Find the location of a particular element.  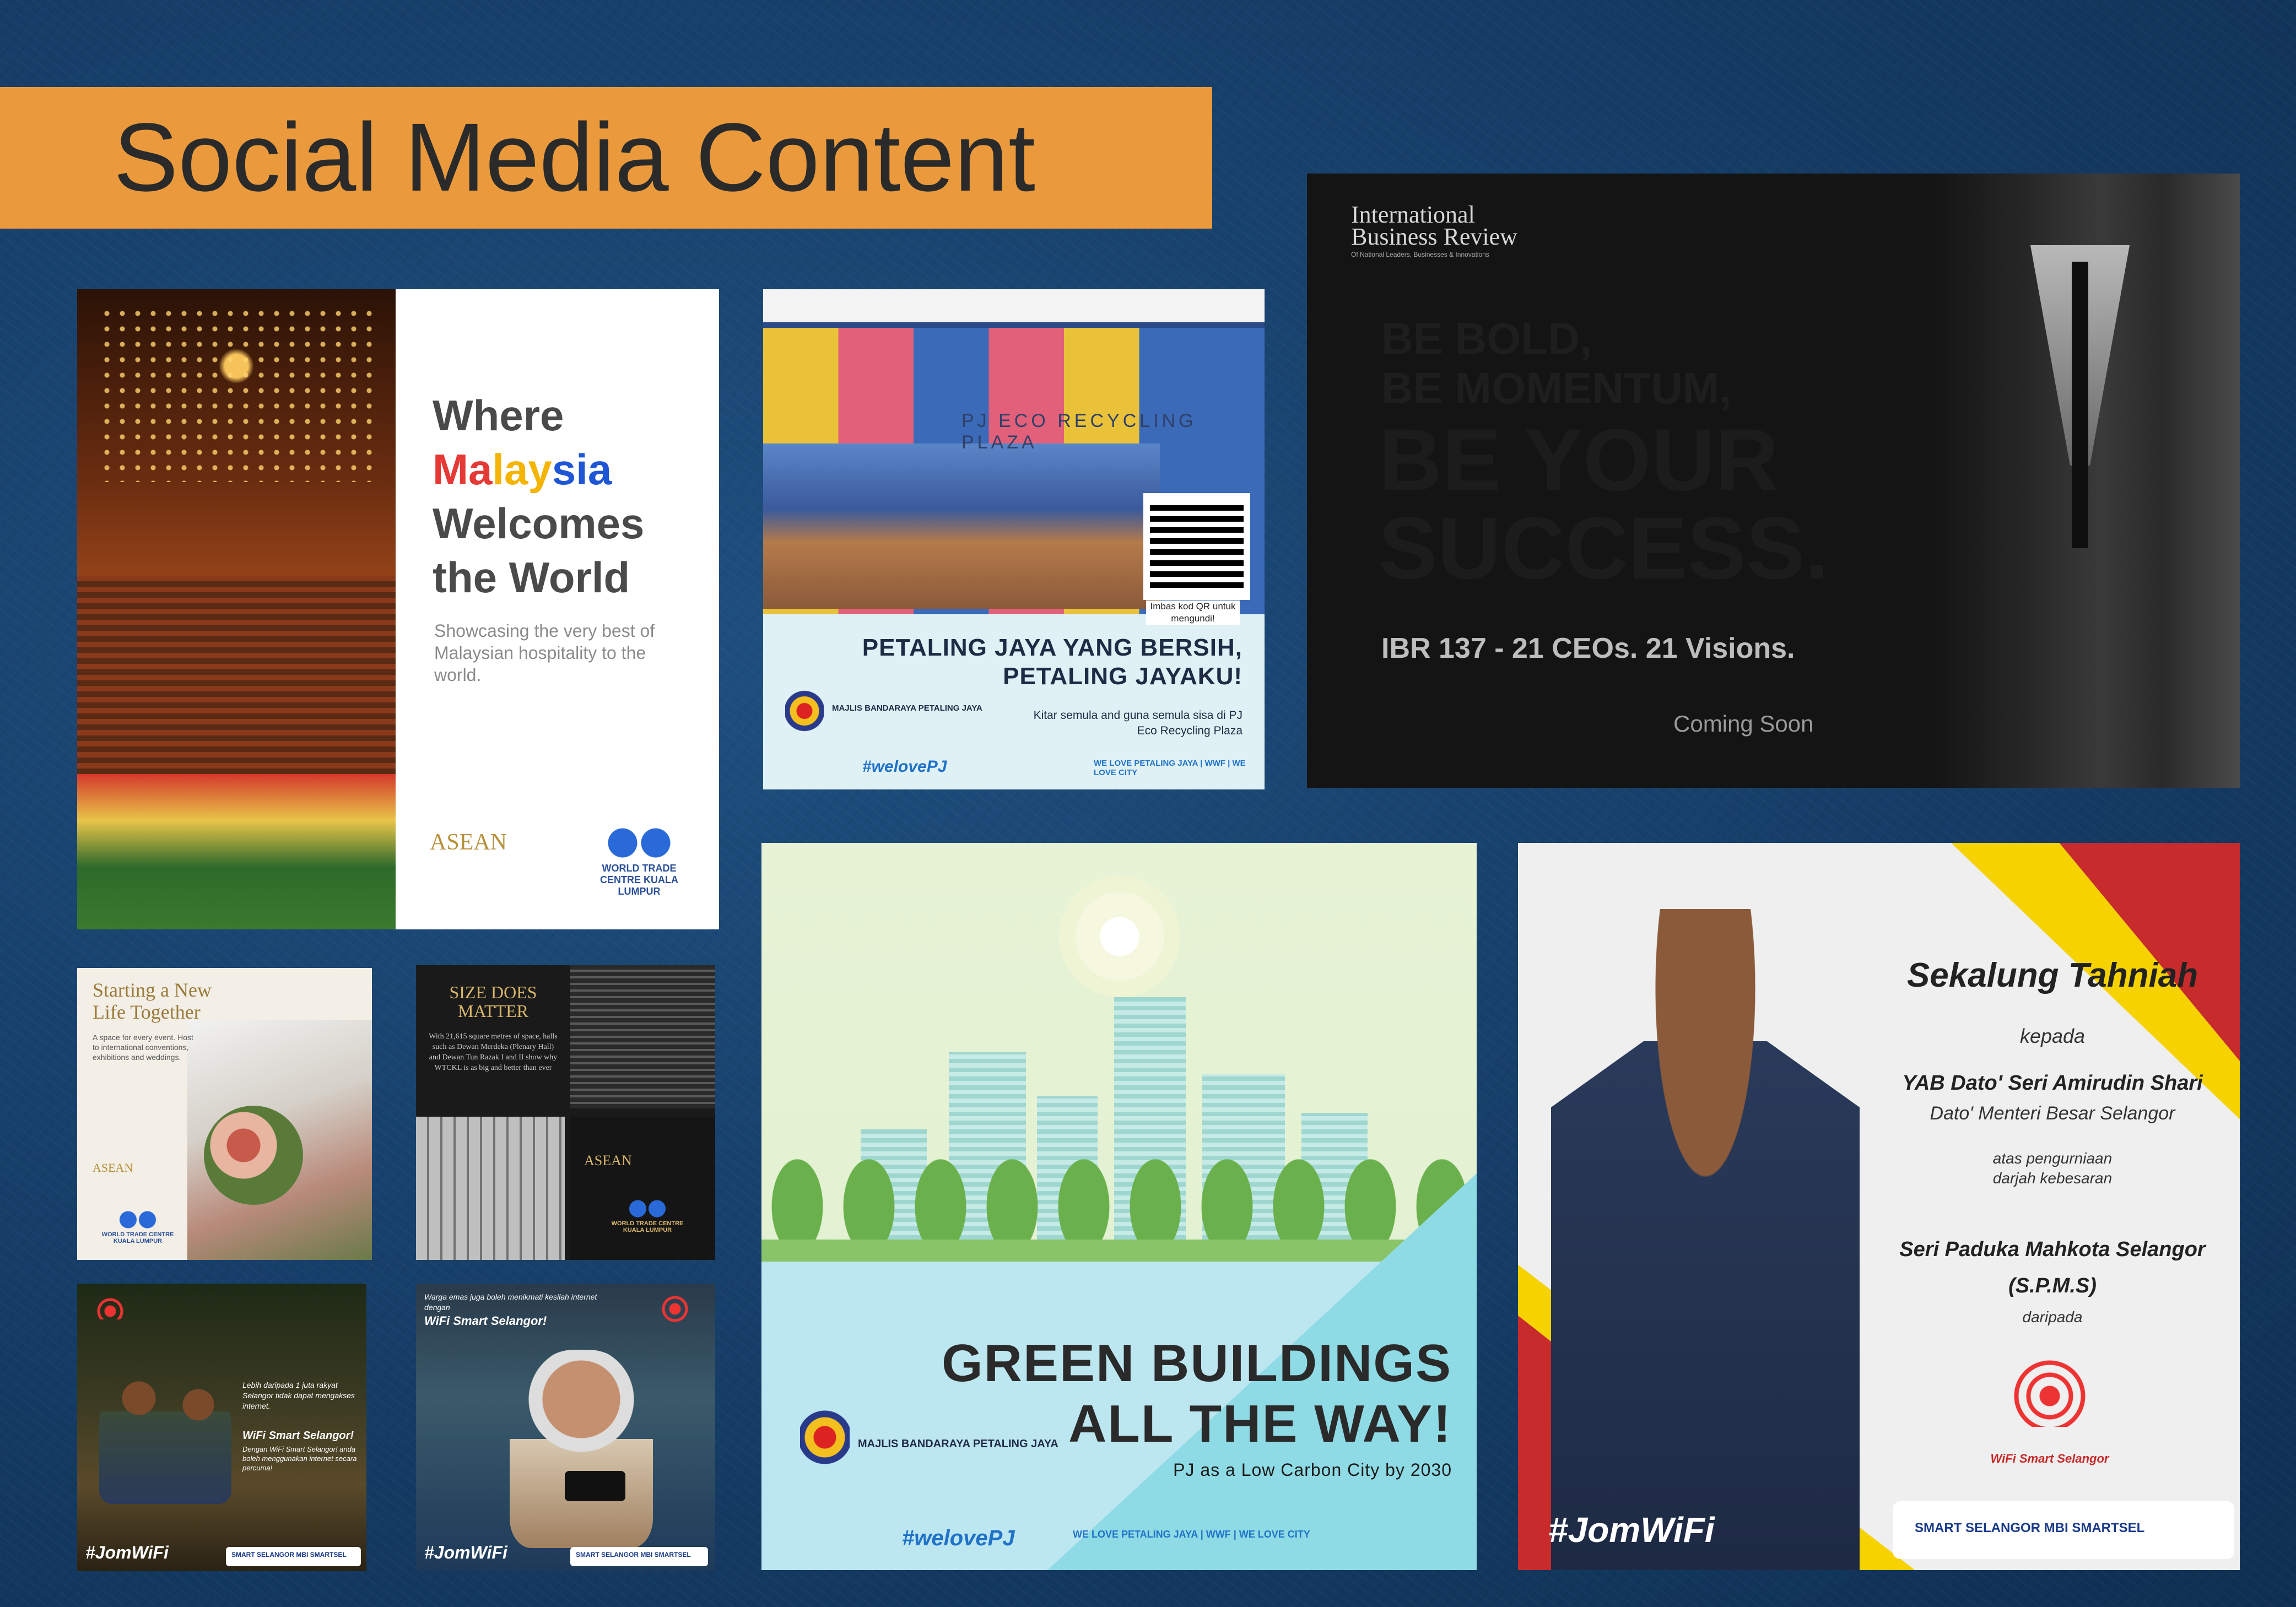

hall-photo-bottom is located at coordinates (490, 1188).